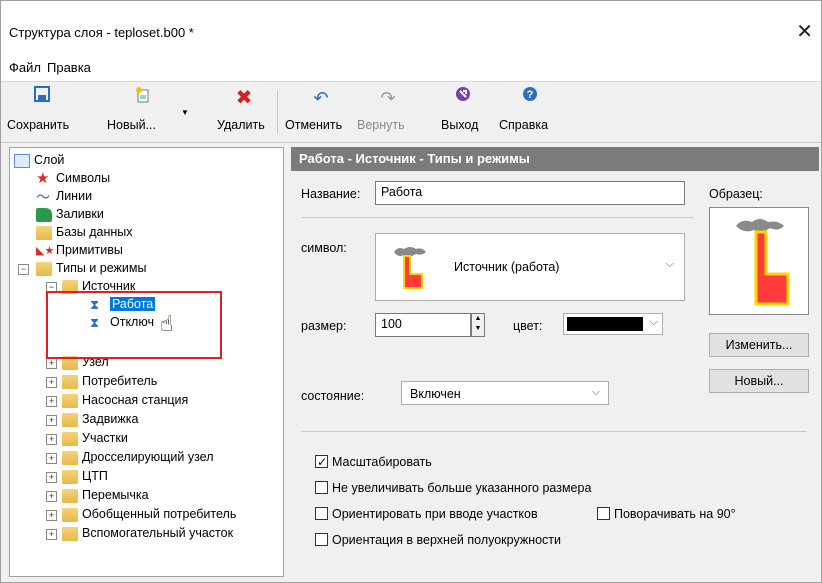  I want to click on help-icon: ?, so click(530, 98).